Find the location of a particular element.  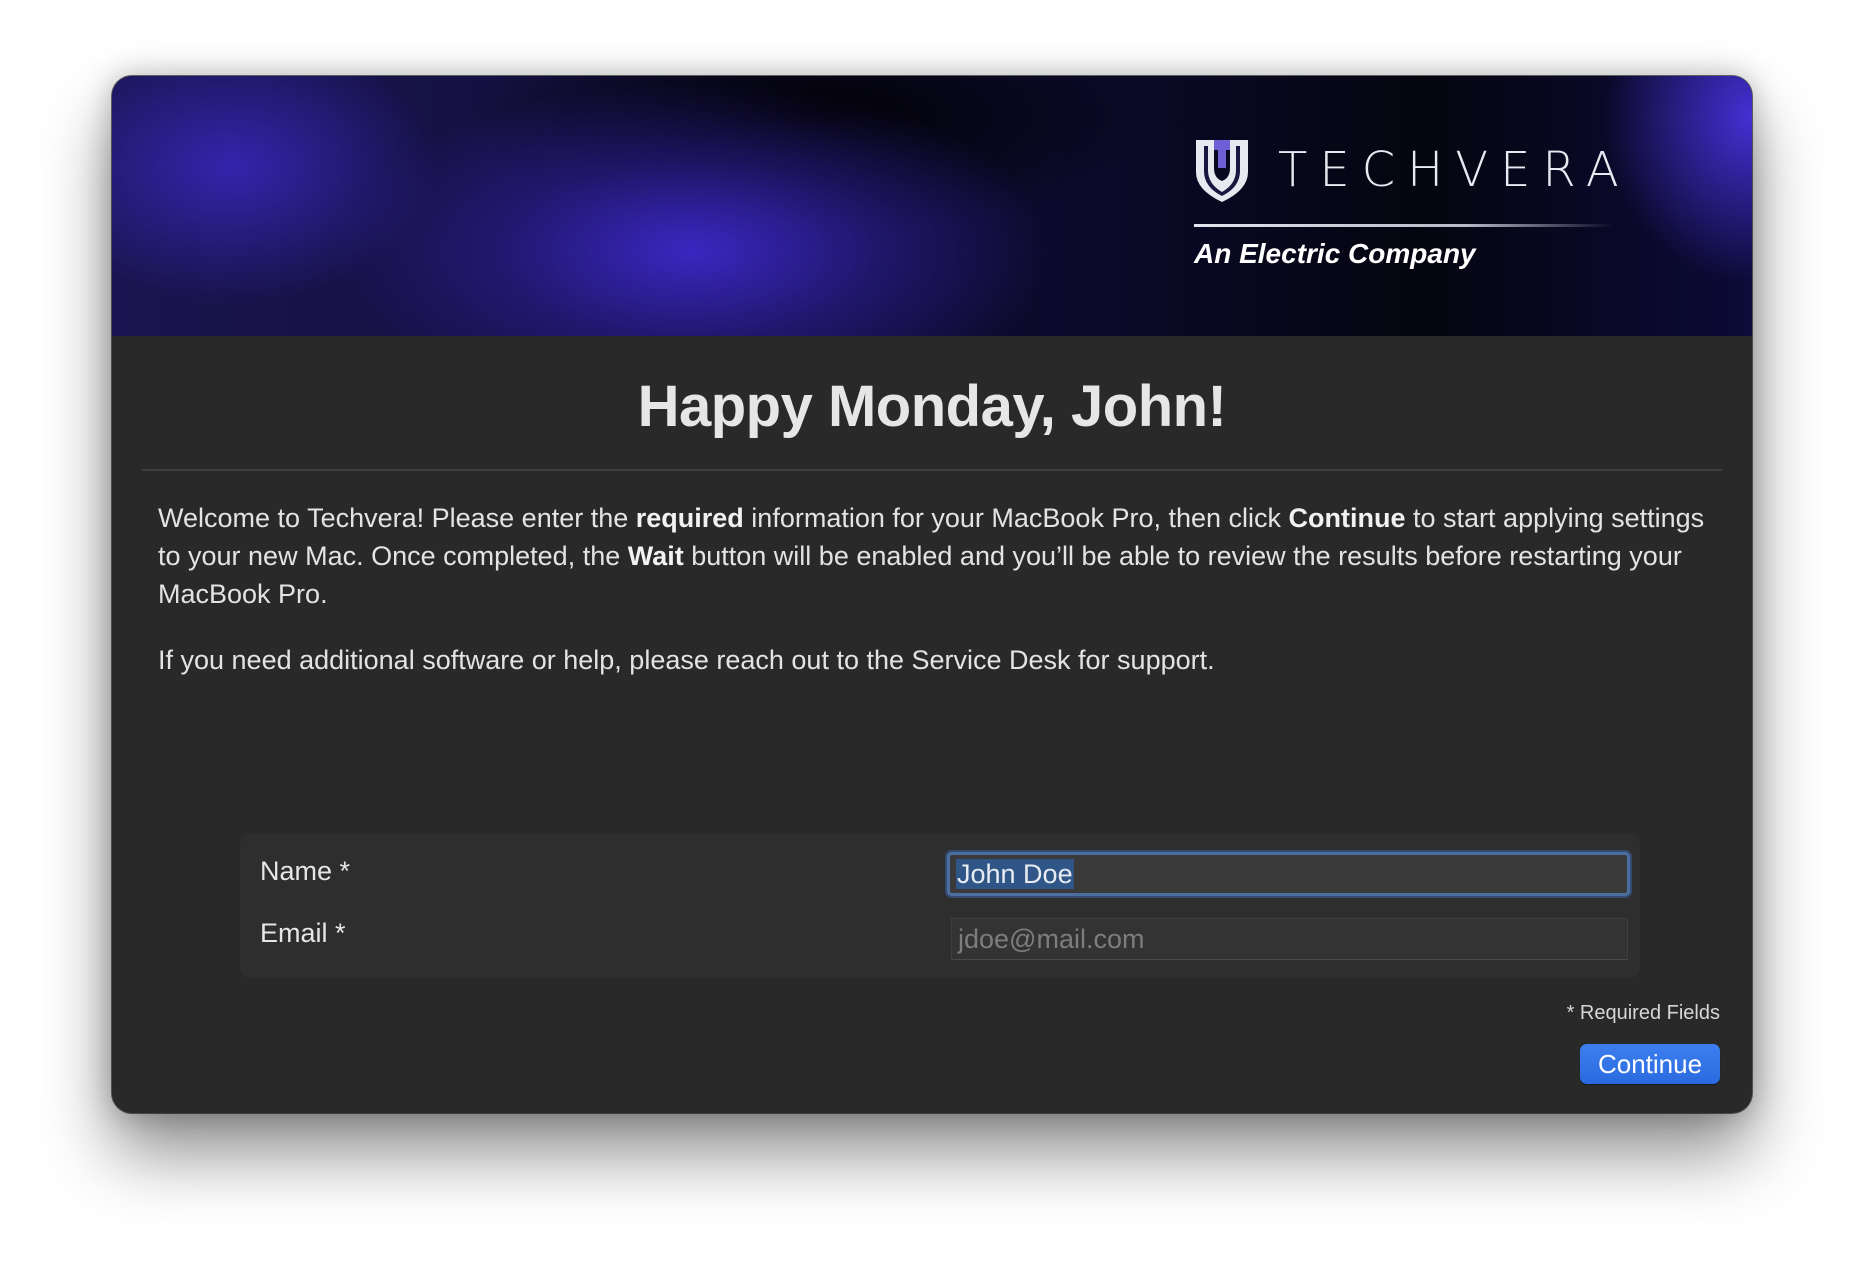

name-label: Name * is located at coordinates (305, 871).